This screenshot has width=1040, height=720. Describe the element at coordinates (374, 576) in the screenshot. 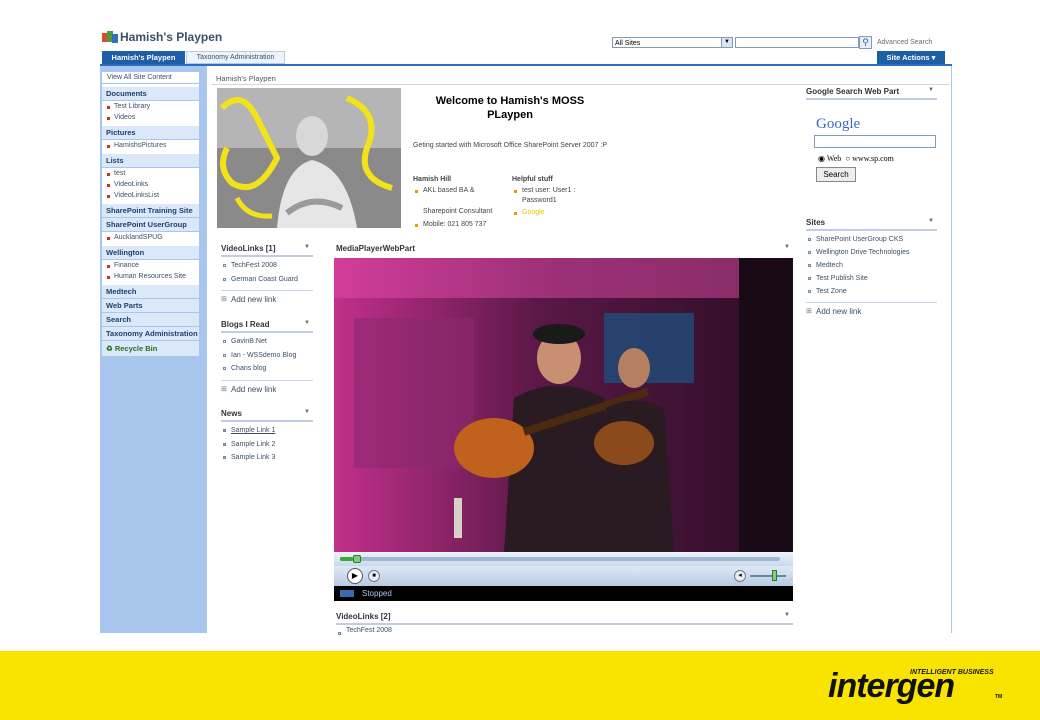

I see `stop-icon: ■` at that location.